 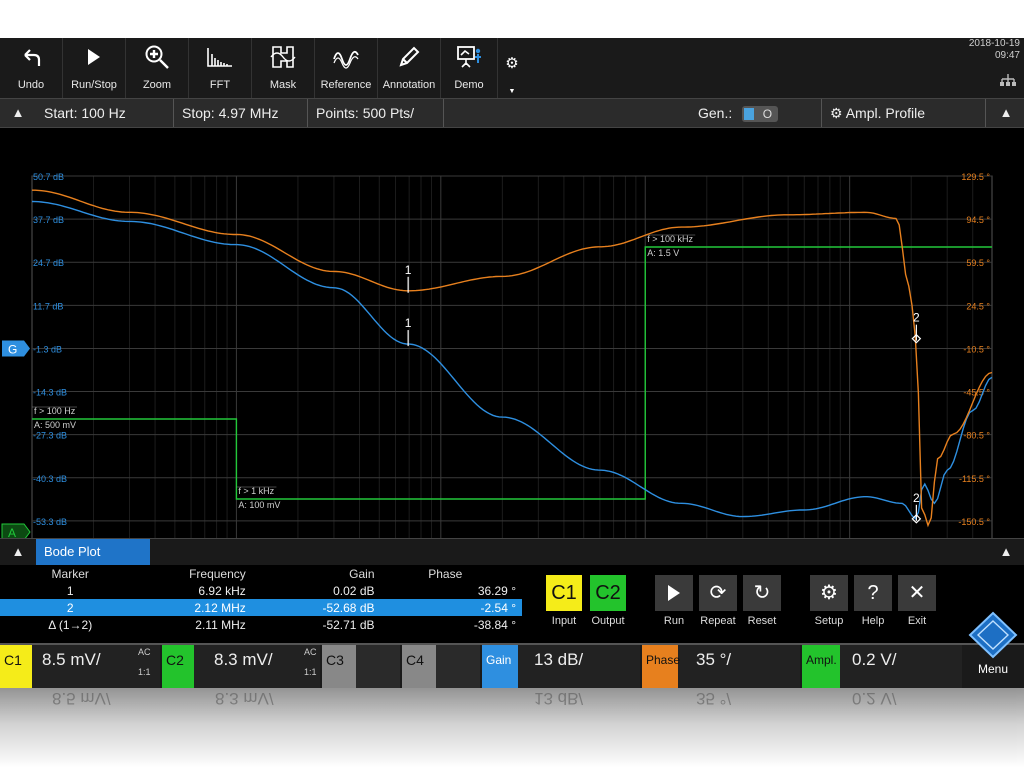 I want to click on help-button: ?, so click(x=873, y=593).